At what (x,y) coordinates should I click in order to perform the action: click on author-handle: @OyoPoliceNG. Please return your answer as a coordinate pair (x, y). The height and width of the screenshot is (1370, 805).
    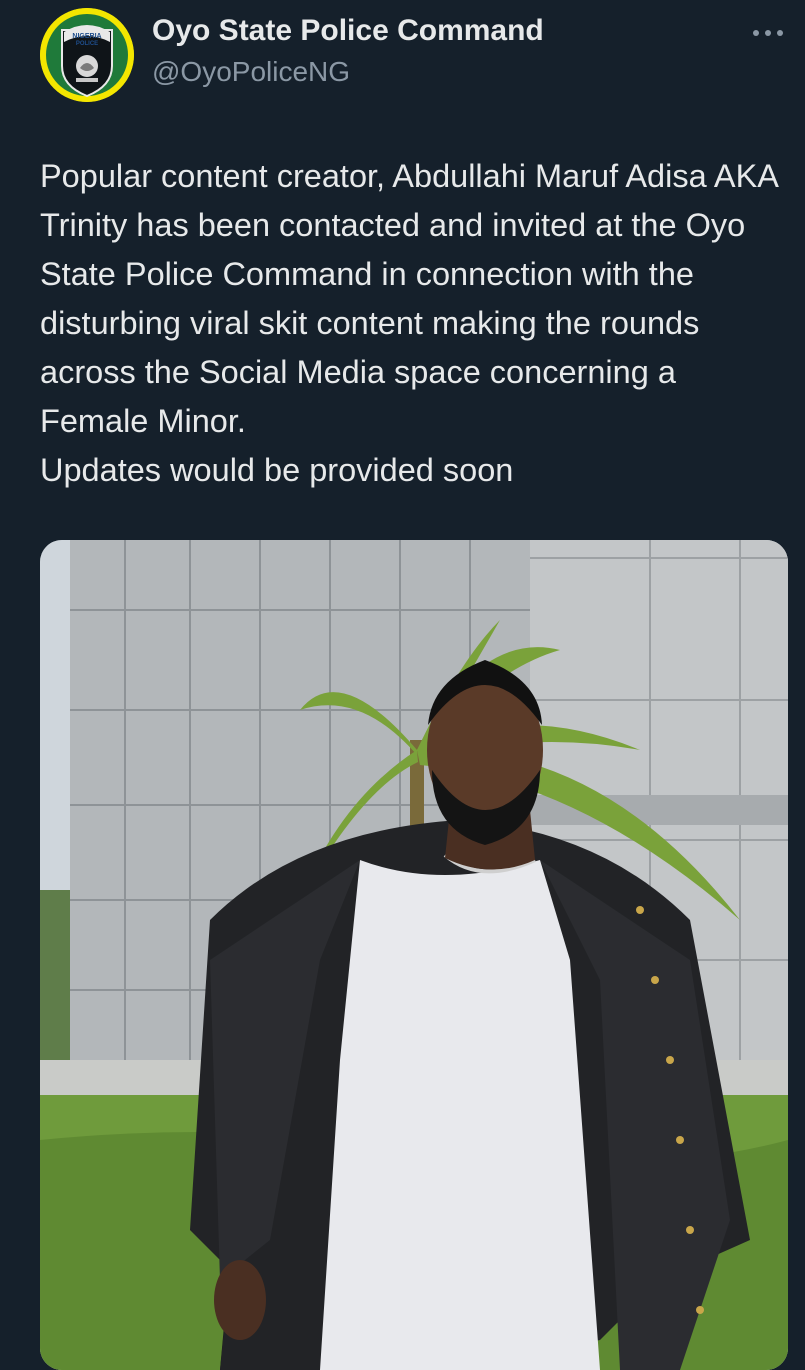
    Looking at the image, I should click on (251, 72).